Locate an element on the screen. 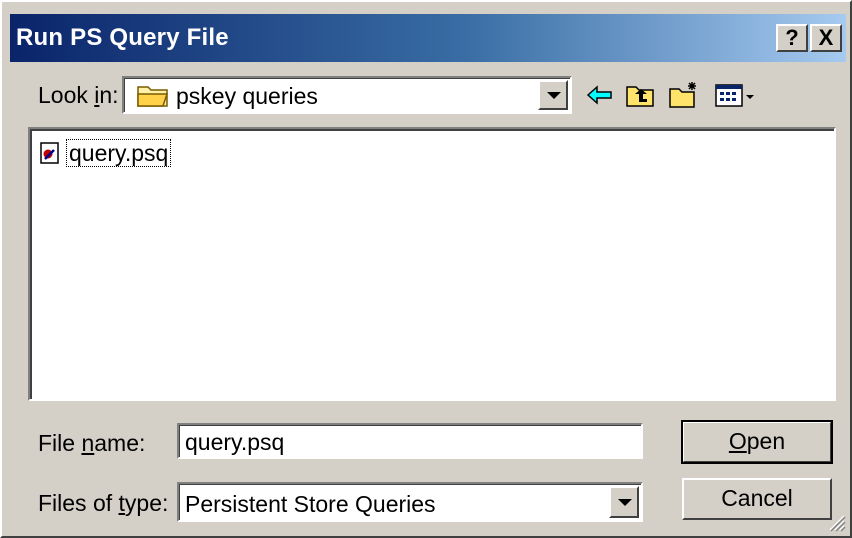 The height and width of the screenshot is (538, 852). psq-file-icon is located at coordinates (49, 153).